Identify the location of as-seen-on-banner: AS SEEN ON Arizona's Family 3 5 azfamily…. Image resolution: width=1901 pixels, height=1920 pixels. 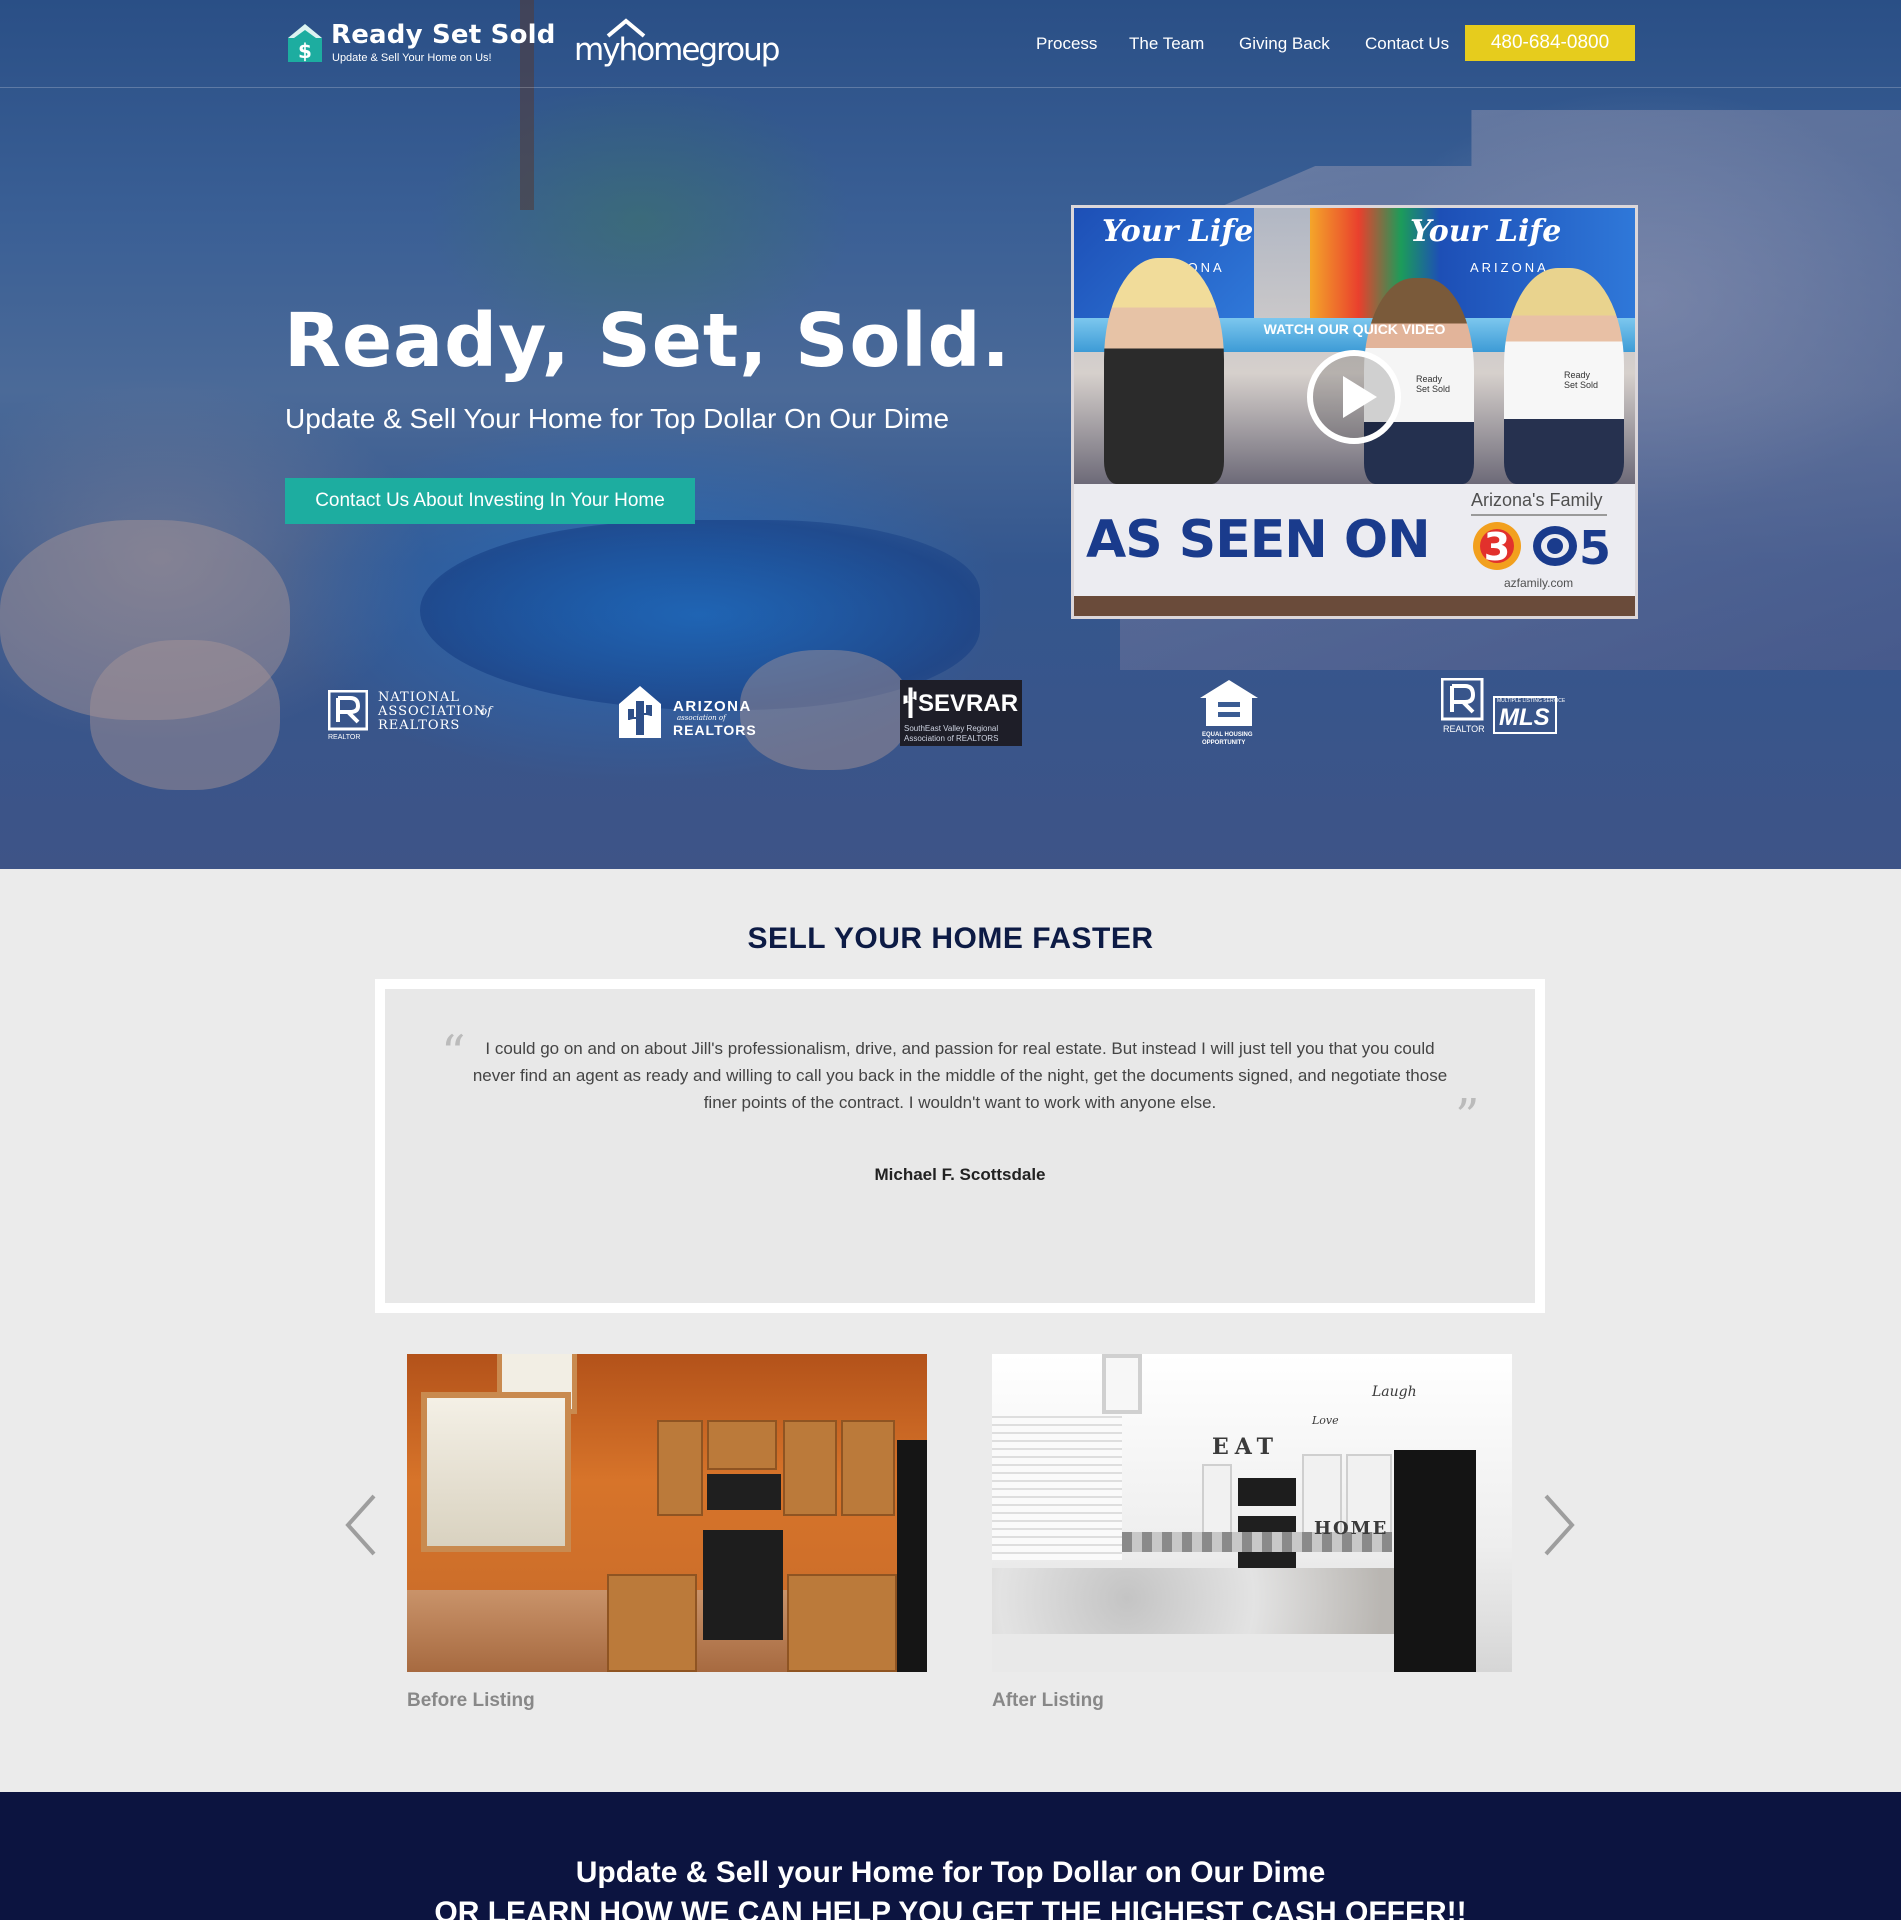
(1354, 540).